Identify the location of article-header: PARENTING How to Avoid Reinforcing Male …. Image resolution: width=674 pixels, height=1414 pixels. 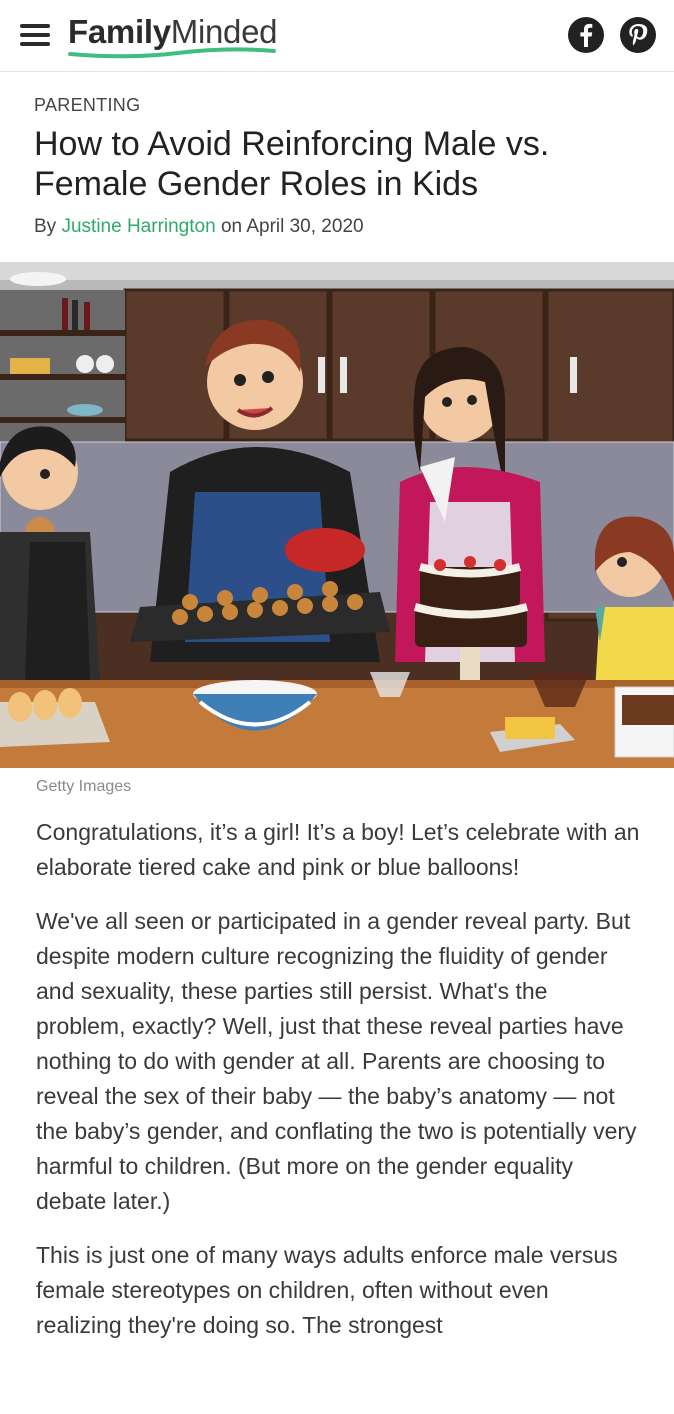
(337, 156).